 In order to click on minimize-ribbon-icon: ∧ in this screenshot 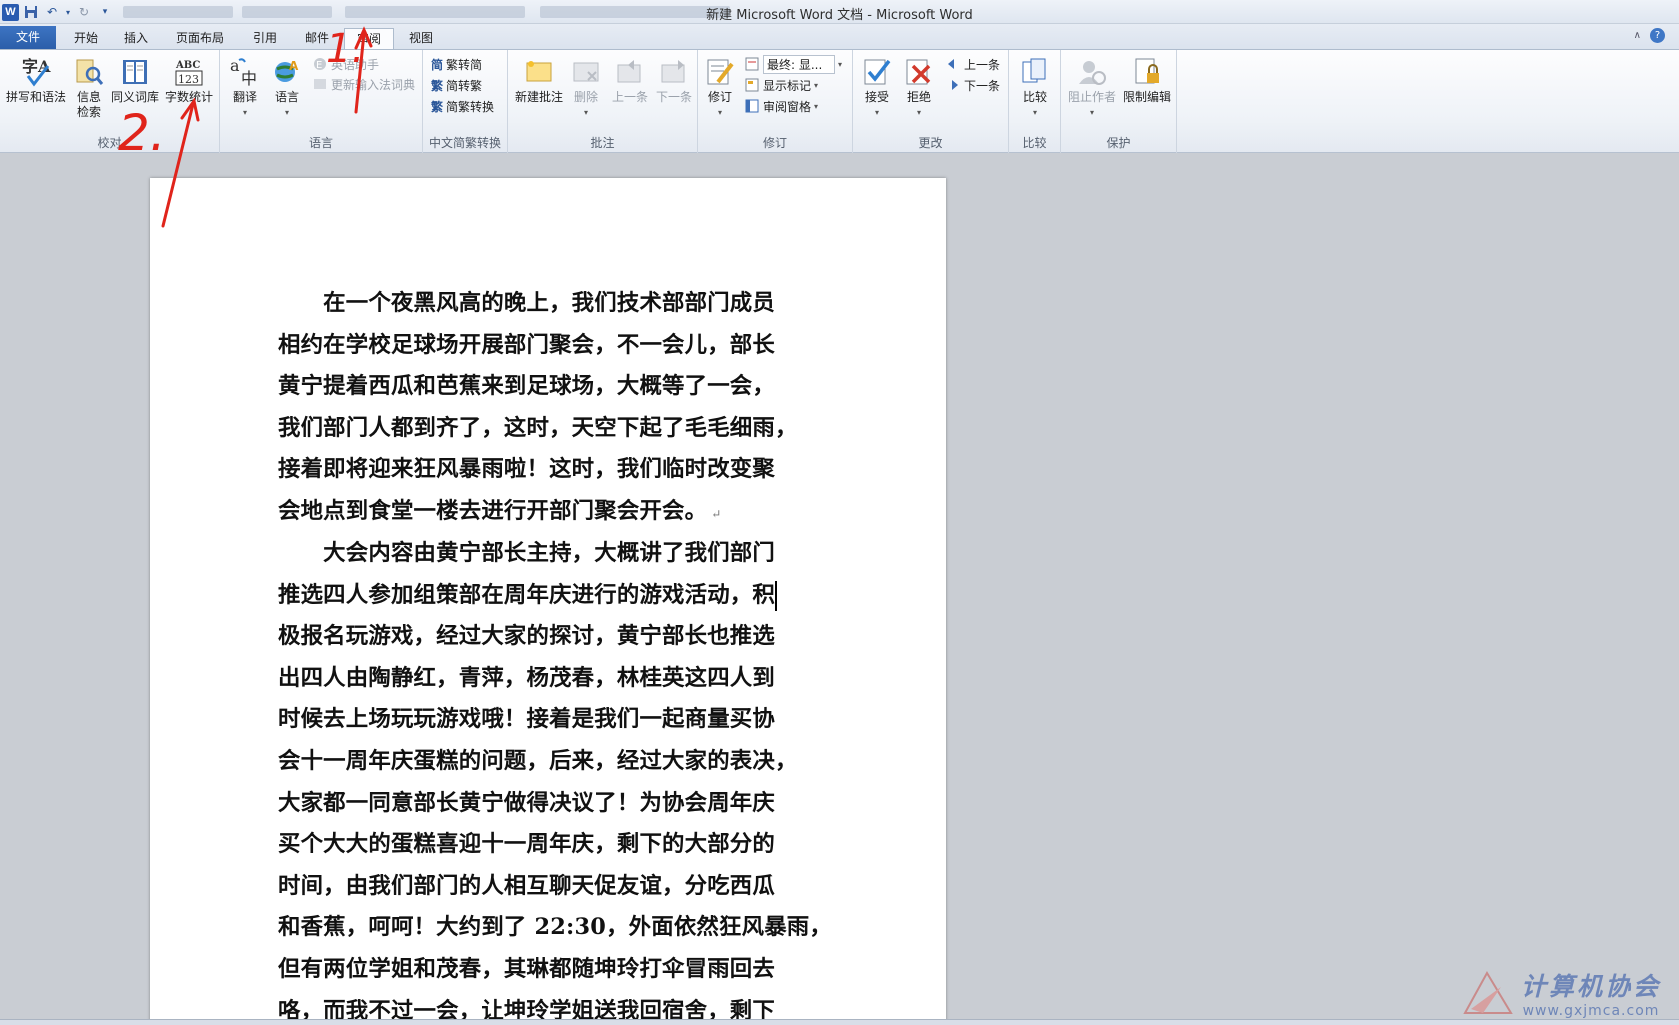, I will do `click(1637, 35)`.